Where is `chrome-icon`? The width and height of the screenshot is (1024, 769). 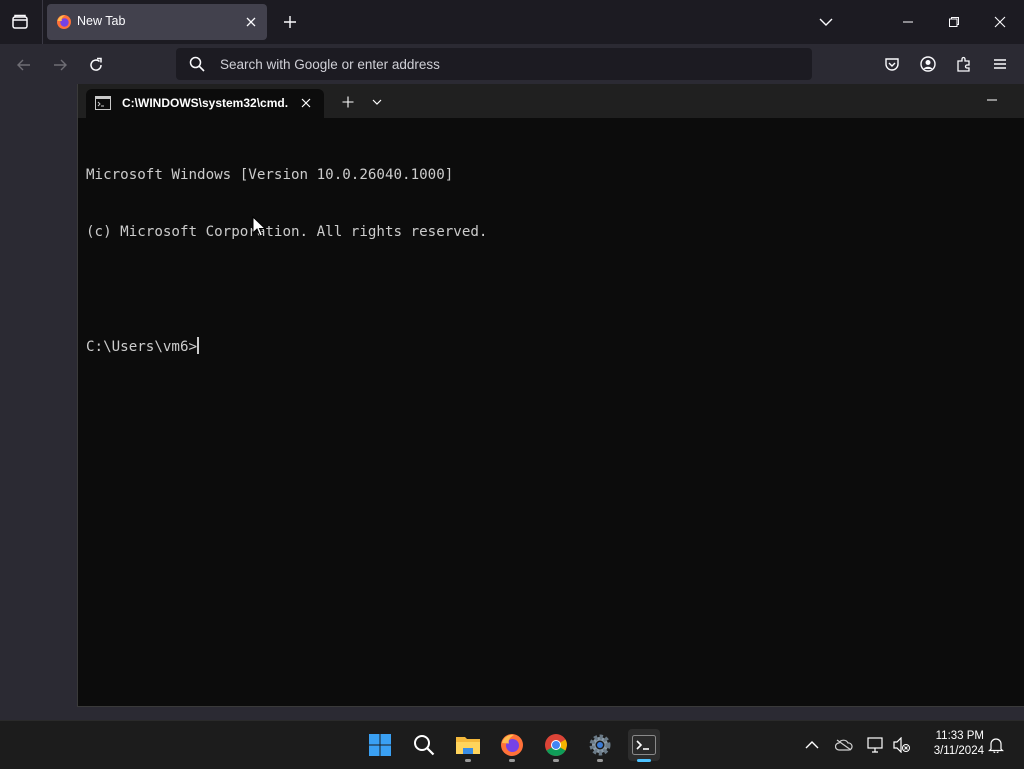 chrome-icon is located at coordinates (556, 745).